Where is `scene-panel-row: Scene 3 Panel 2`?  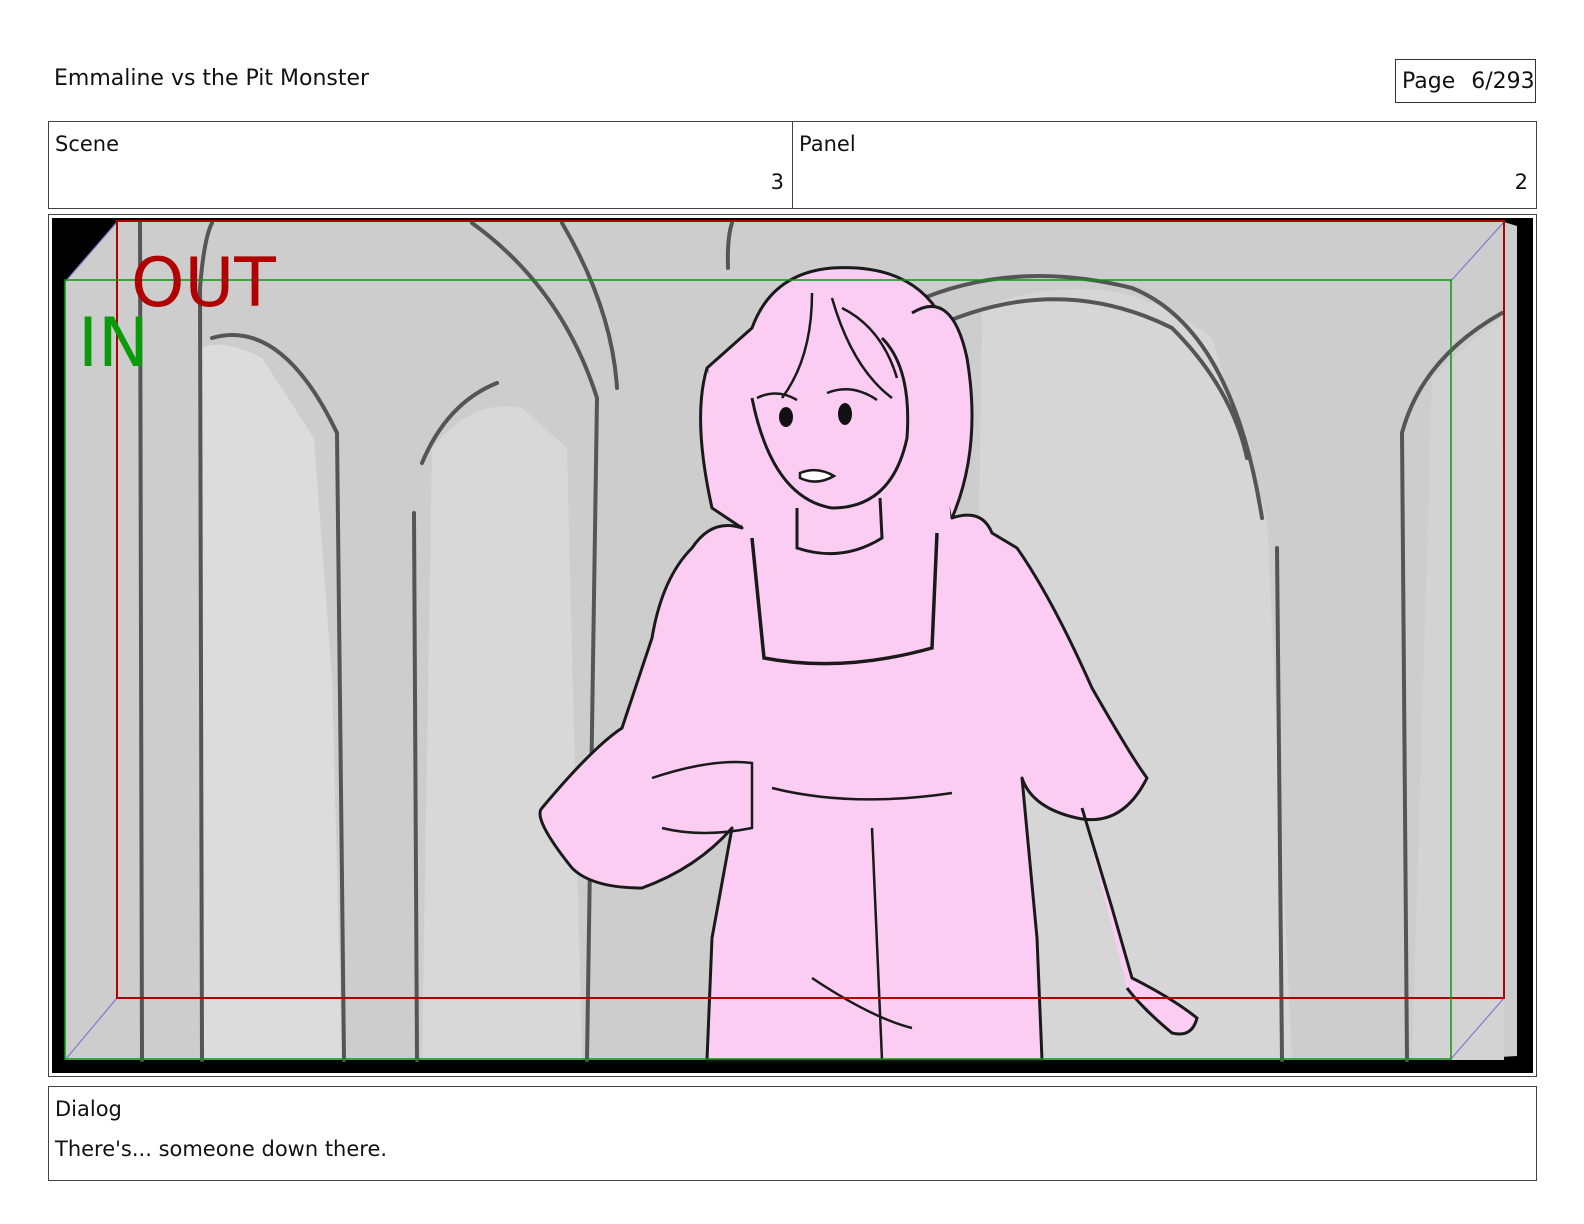
scene-panel-row: Scene 3 Panel 2 is located at coordinates (792, 165).